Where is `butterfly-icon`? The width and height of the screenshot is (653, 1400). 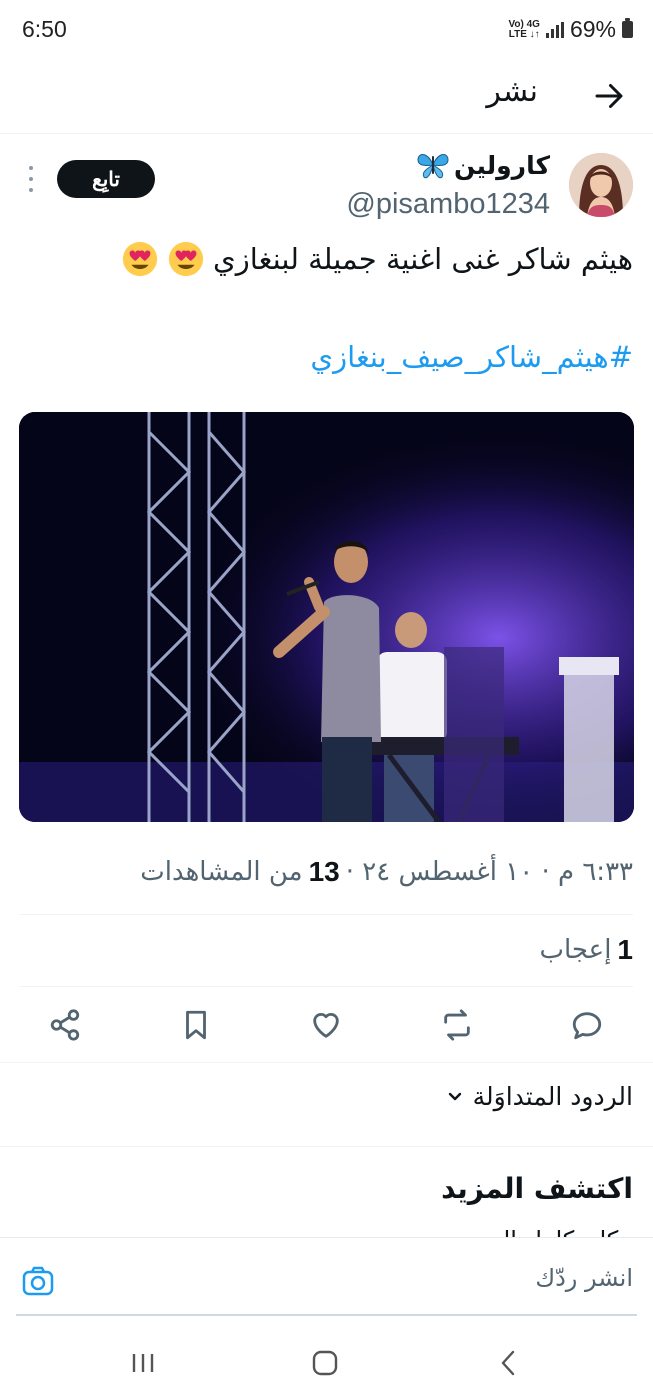
butterfly-icon is located at coordinates (433, 166).